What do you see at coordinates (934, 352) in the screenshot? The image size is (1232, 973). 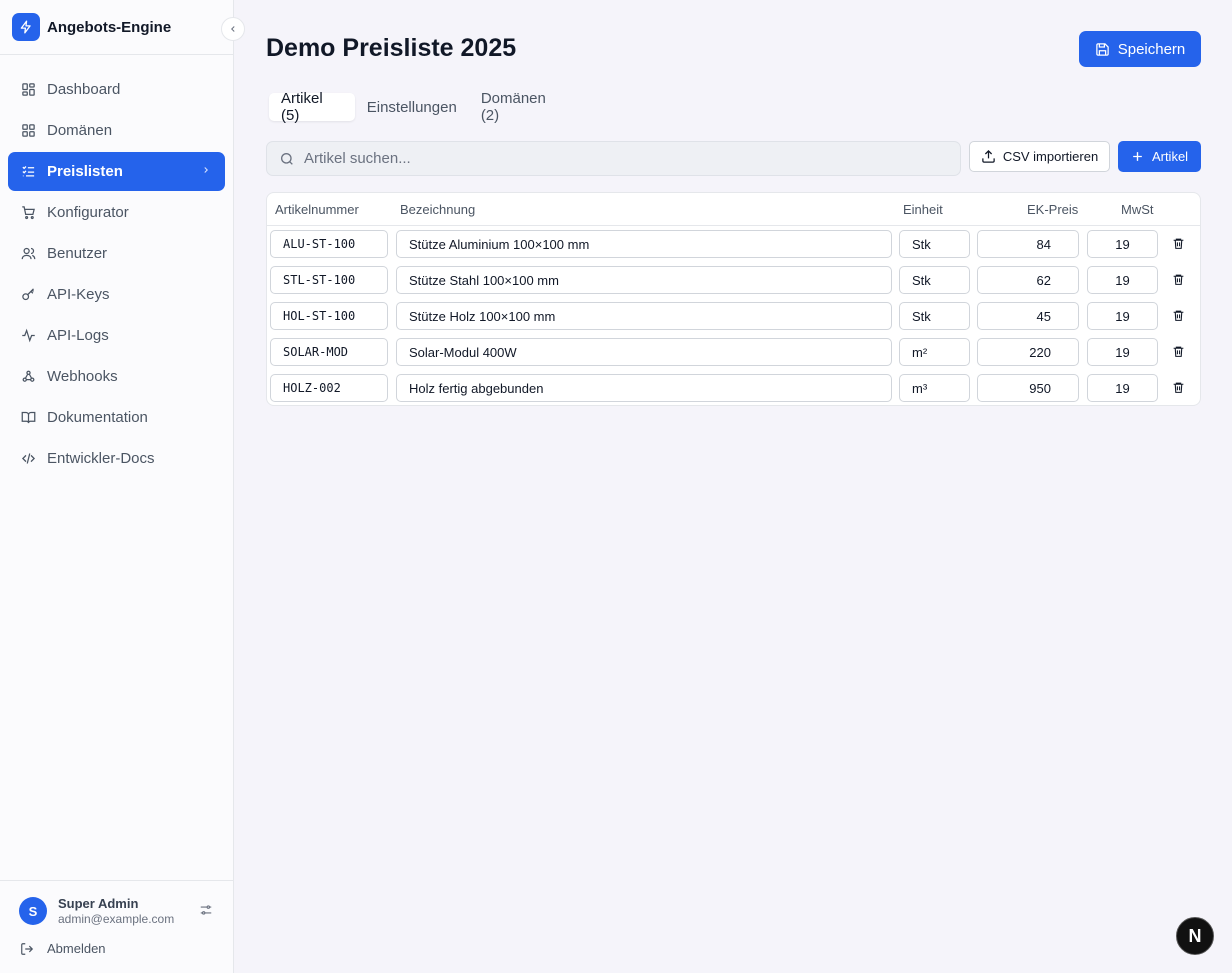 I see `unit-field: m²` at bounding box center [934, 352].